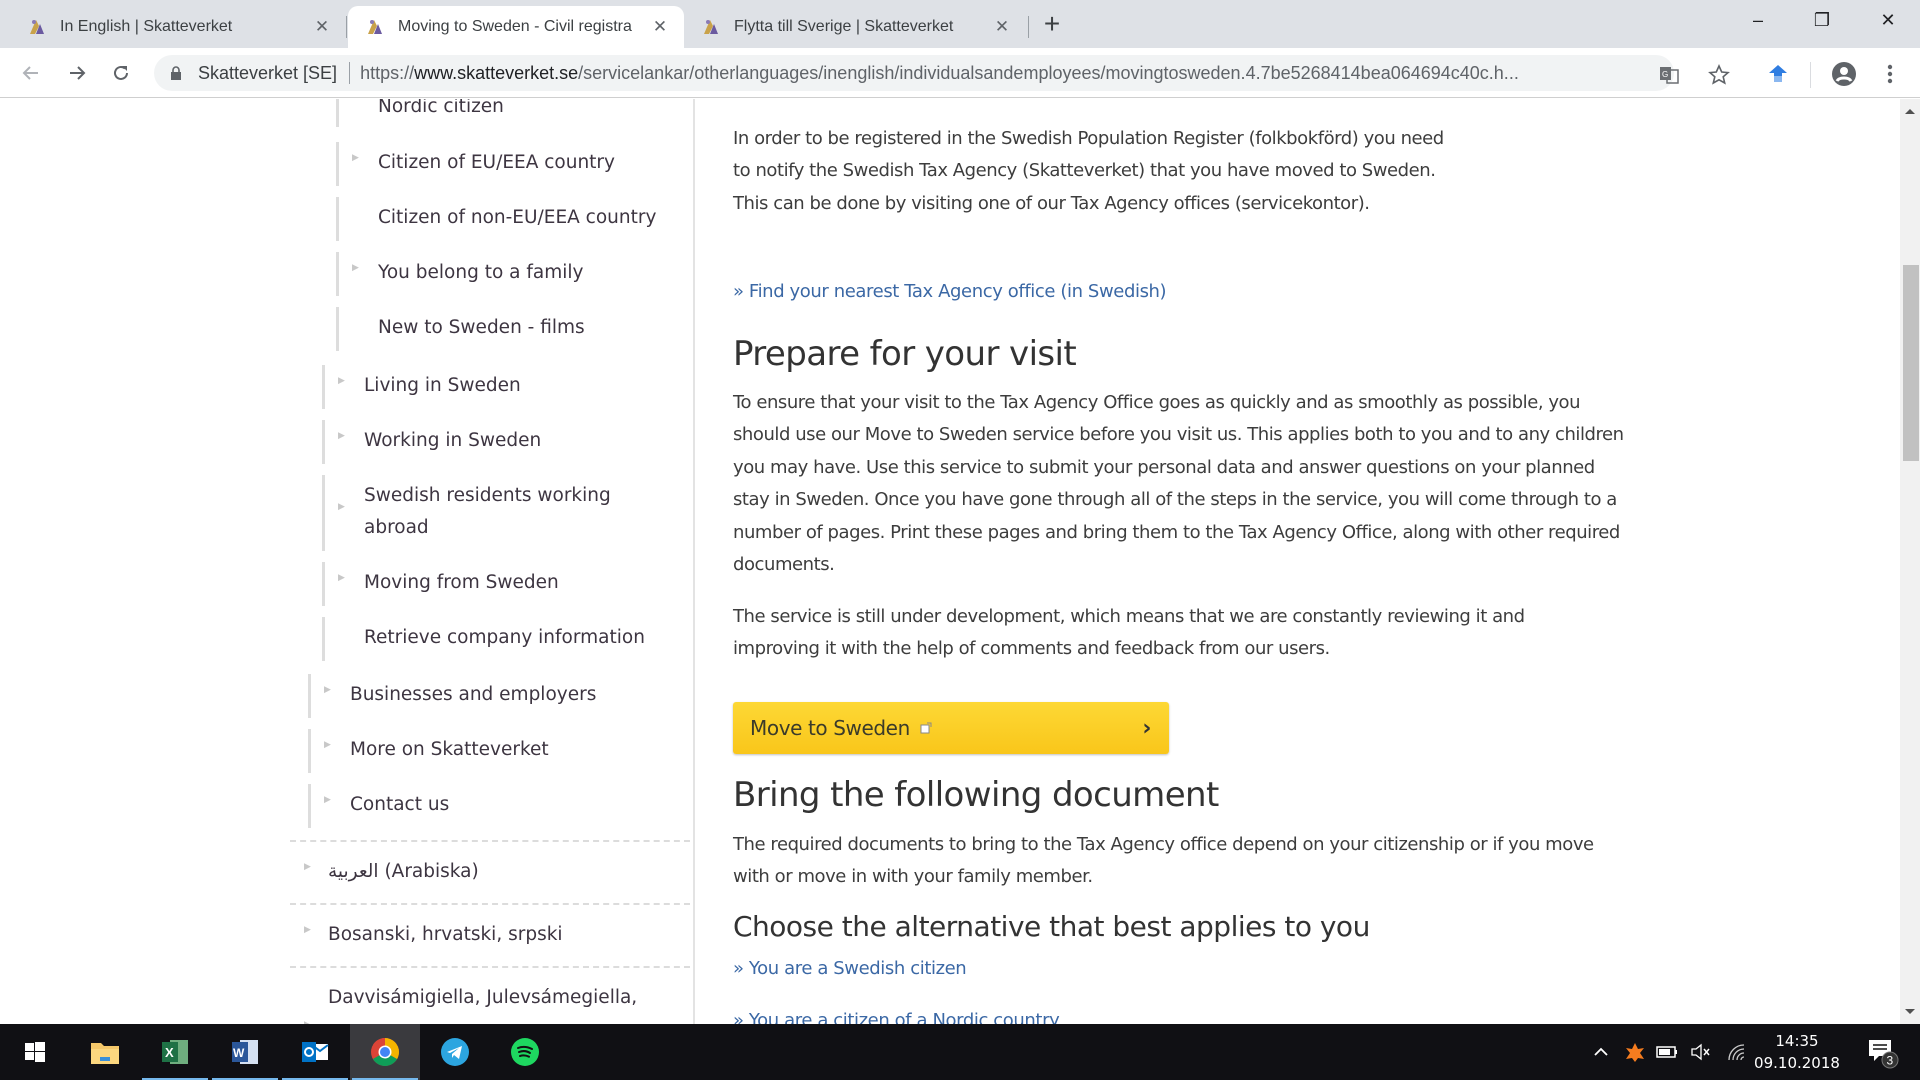 The height and width of the screenshot is (1080, 1920). I want to click on arrow-right-icon, so click(78, 73).